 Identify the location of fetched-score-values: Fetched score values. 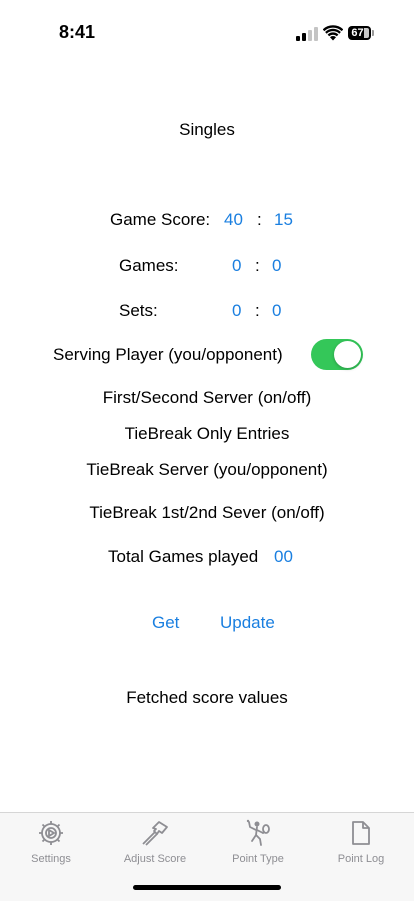
(207, 697).